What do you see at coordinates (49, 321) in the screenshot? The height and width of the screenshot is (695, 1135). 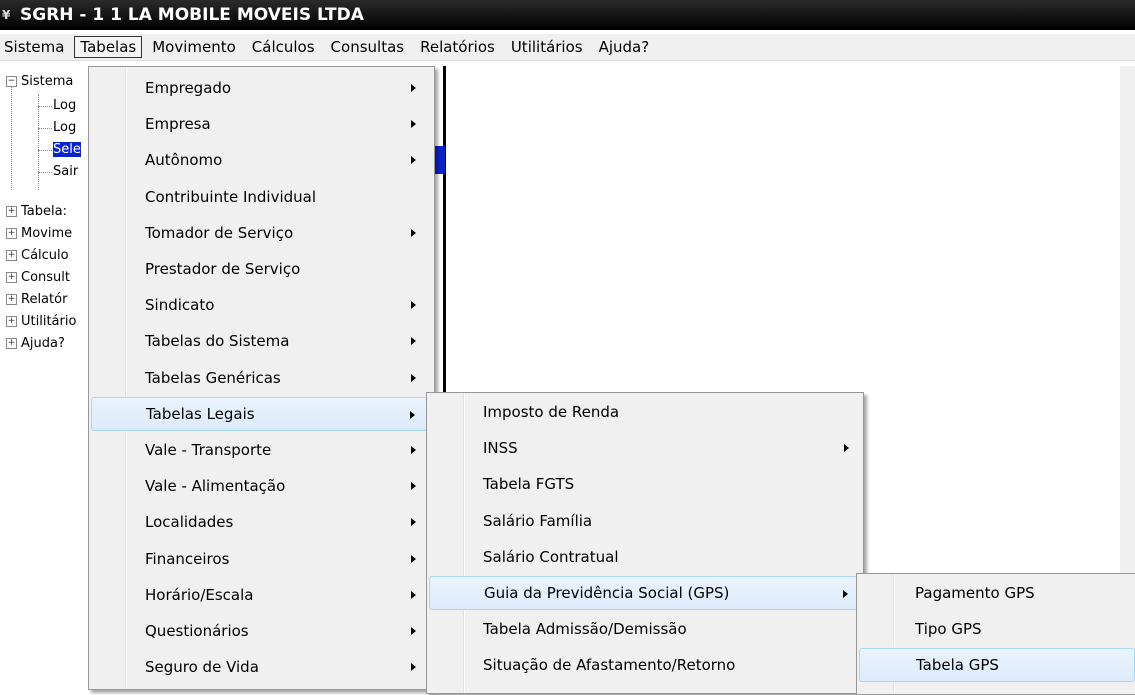 I see `tree-node-label: Utilitário` at bounding box center [49, 321].